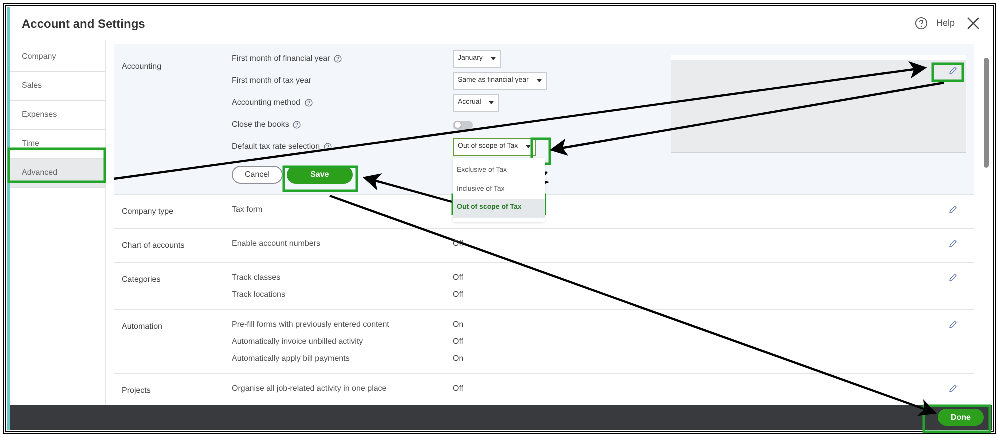 The image size is (999, 437). Describe the element at coordinates (142, 66) in the screenshot. I see `section-title: Accounting` at that location.